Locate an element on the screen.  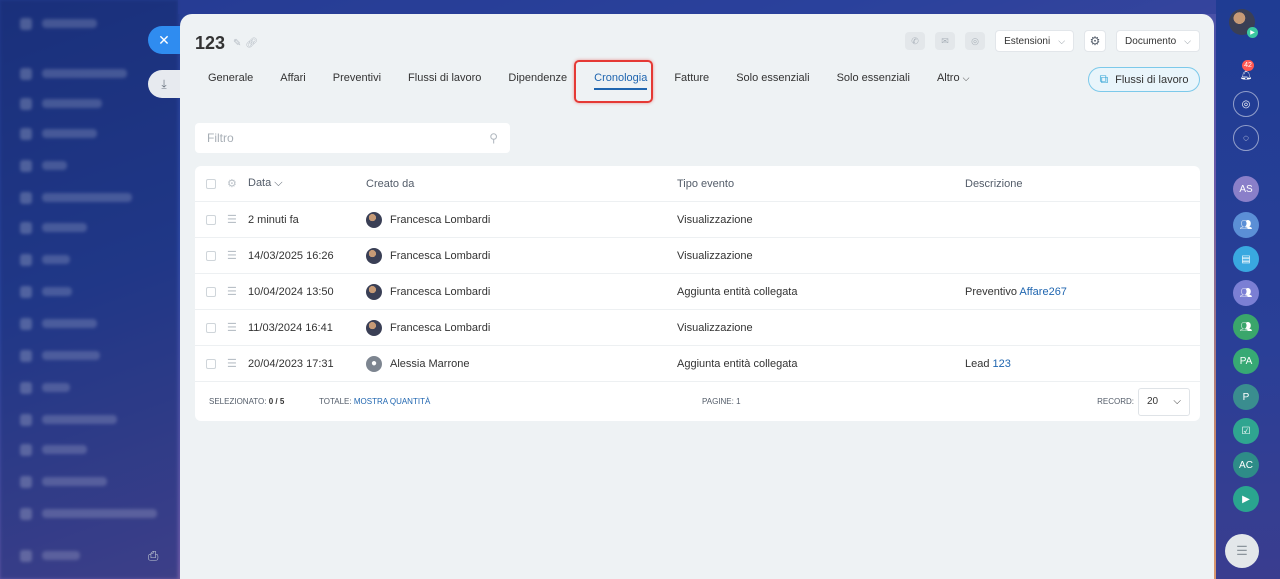
selected-count: SELEZIONATO: 0 / 5 is located at coordinates (247, 401).